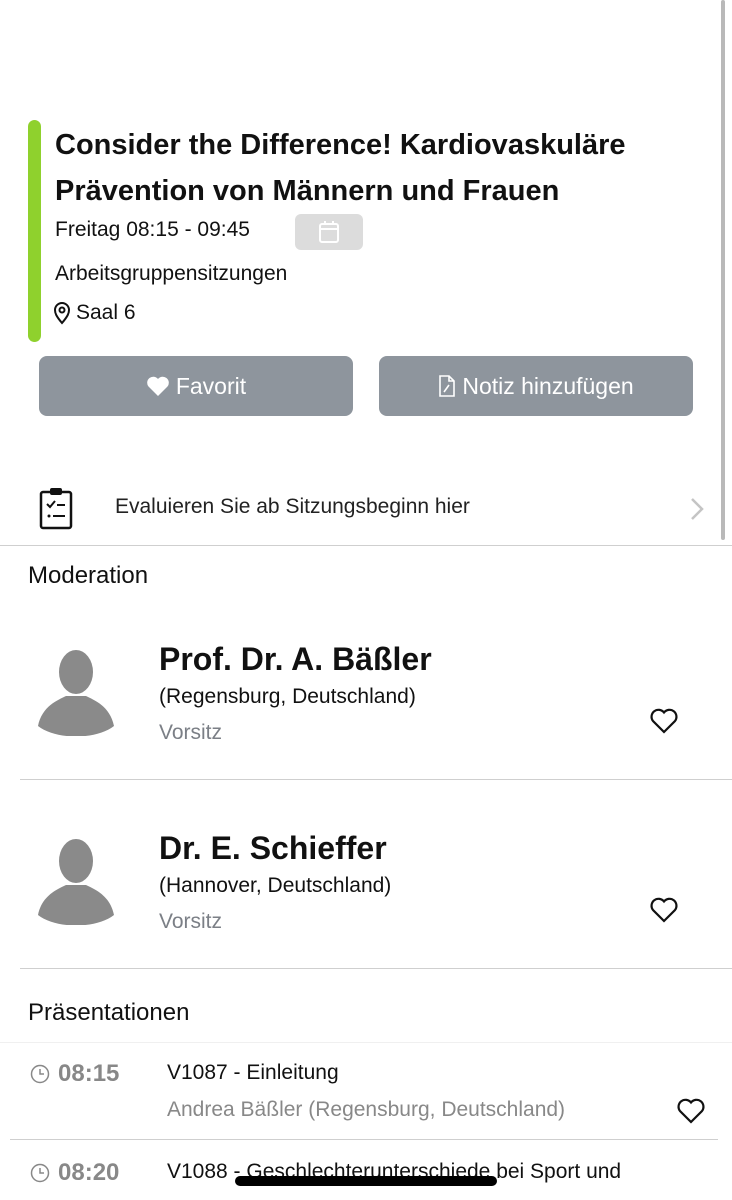 The height and width of the screenshot is (1200, 732). I want to click on location-pin-icon, so click(62, 313).